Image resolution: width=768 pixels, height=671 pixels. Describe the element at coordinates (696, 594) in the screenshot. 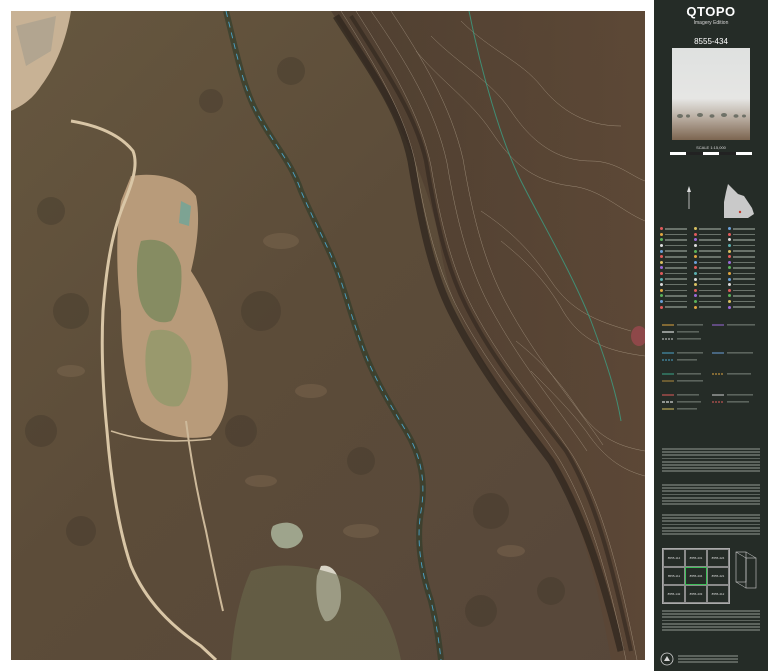

I see `index-cell: 8555-433` at that location.